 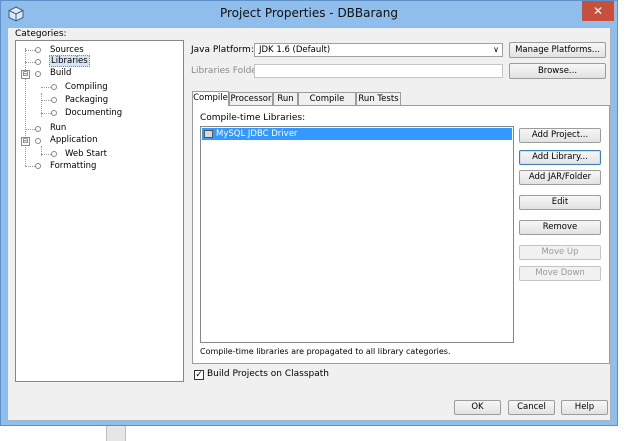 I want to click on category-web-start: Web Start, so click(x=86, y=154).